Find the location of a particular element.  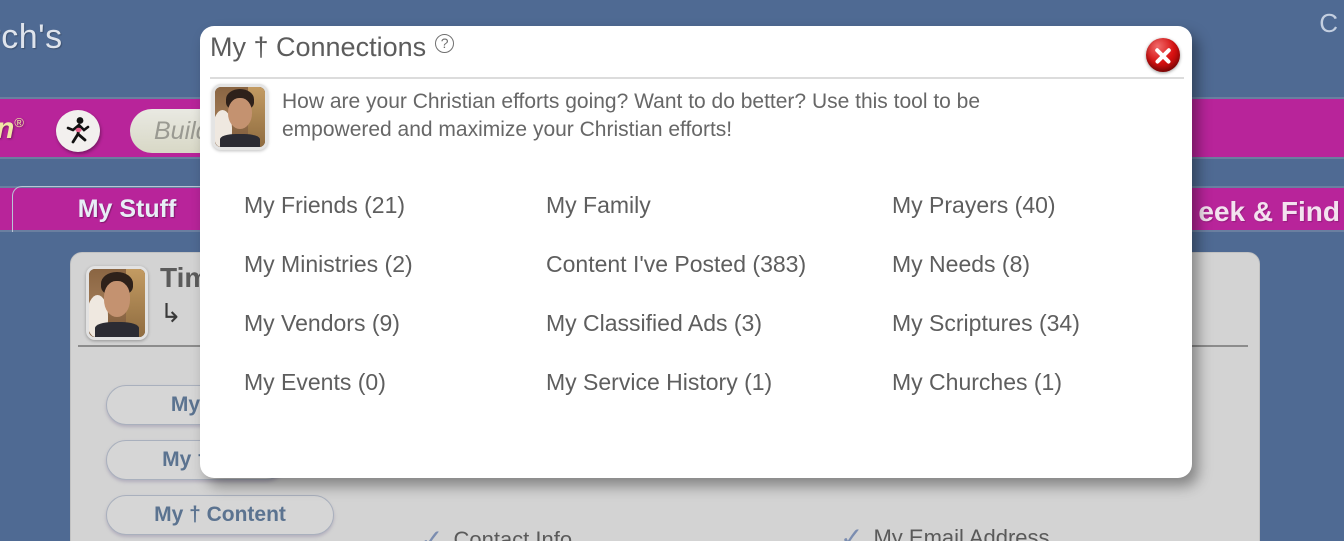

dialog-avatar-image is located at coordinates (240, 117).